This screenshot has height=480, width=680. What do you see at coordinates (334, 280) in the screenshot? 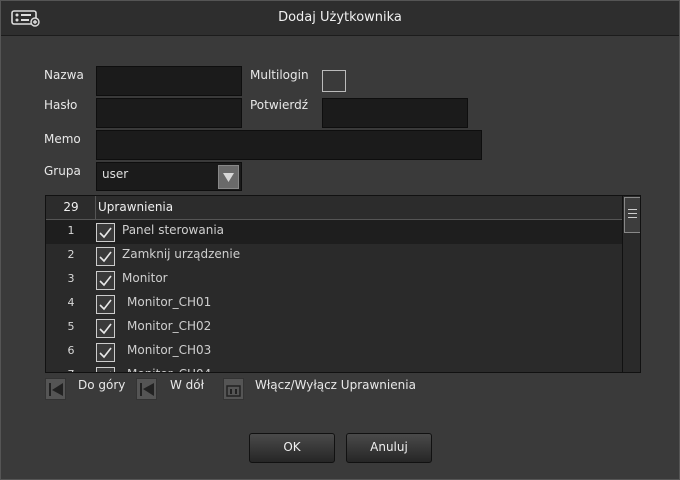
I see `permission-row: 3 Monitor` at bounding box center [334, 280].